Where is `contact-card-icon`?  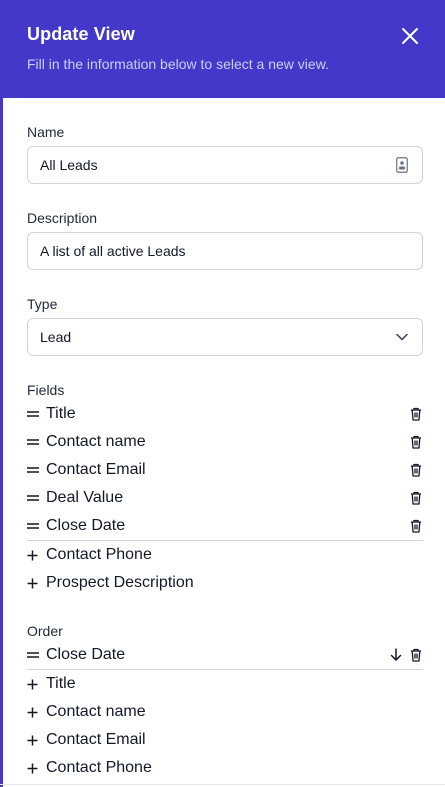
contact-card-icon is located at coordinates (402, 165).